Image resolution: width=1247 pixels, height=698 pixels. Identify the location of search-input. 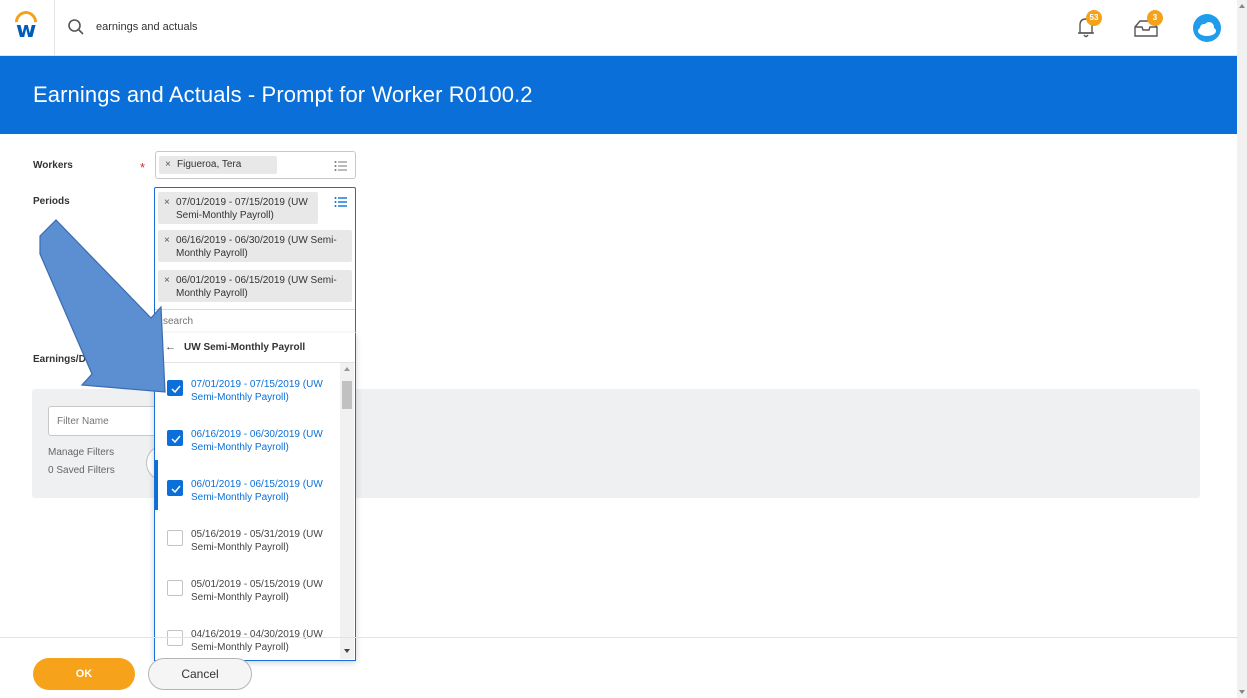
(296, 27).